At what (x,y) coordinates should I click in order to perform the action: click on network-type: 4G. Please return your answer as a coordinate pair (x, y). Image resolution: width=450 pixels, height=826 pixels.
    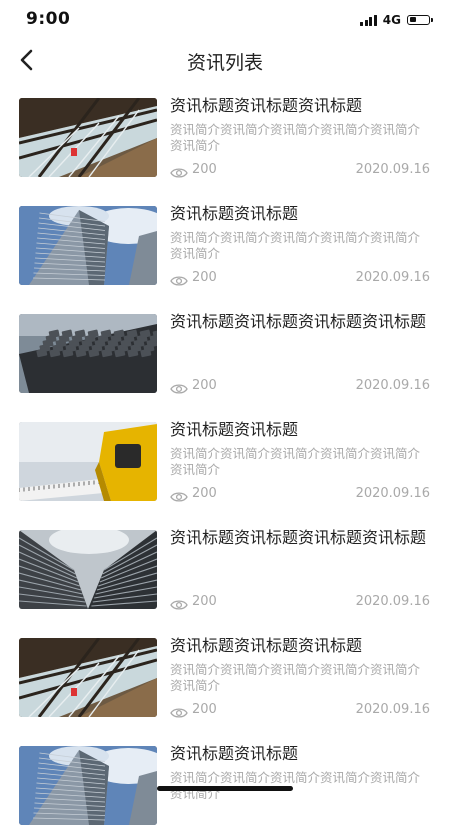
    Looking at the image, I should click on (391, 20).